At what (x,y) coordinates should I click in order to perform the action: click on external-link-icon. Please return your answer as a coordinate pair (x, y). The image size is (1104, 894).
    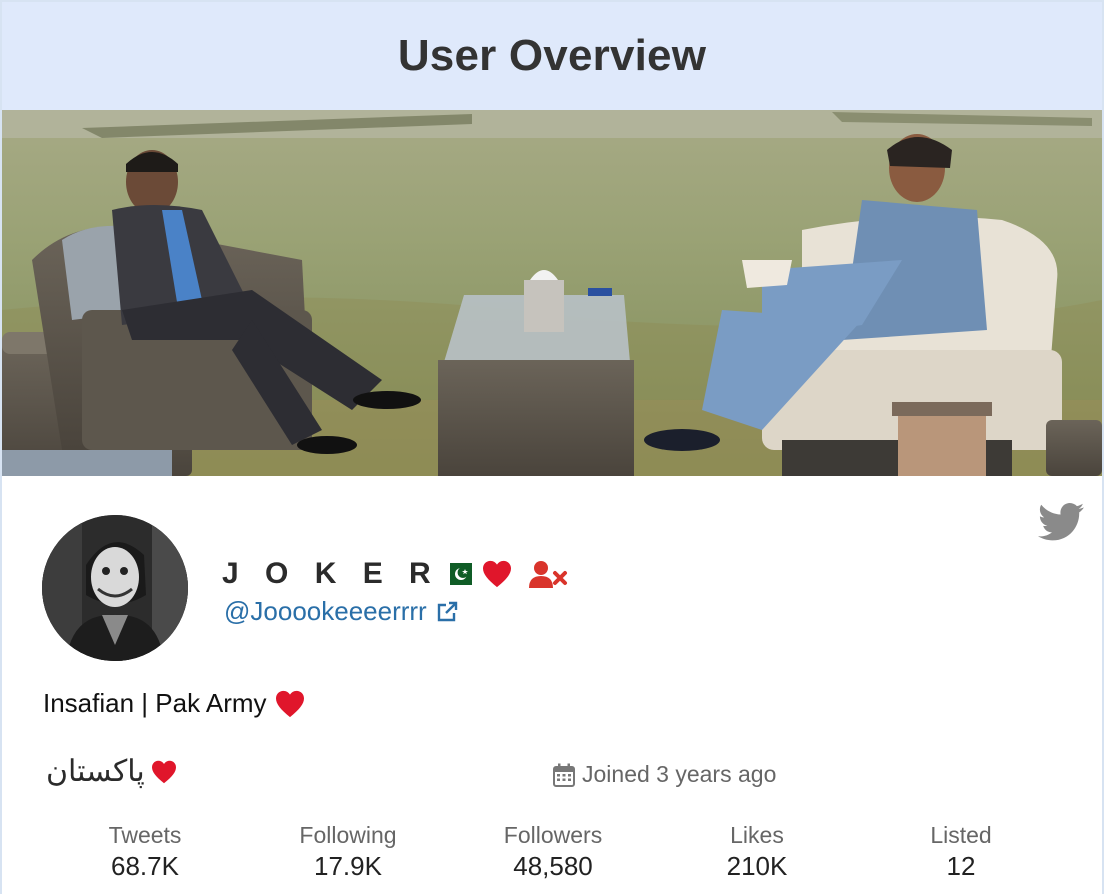
    Looking at the image, I should click on (447, 612).